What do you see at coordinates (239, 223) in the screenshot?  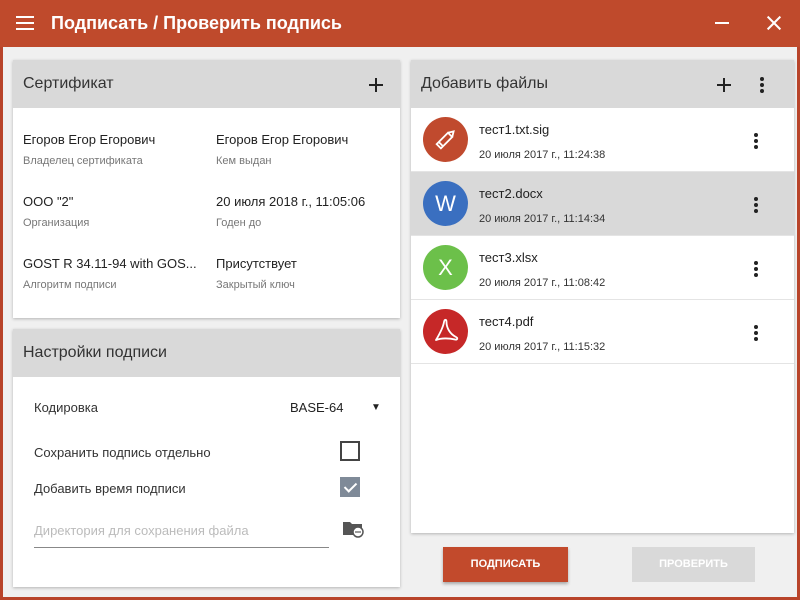 I see `cert-valid-label: Годен до` at bounding box center [239, 223].